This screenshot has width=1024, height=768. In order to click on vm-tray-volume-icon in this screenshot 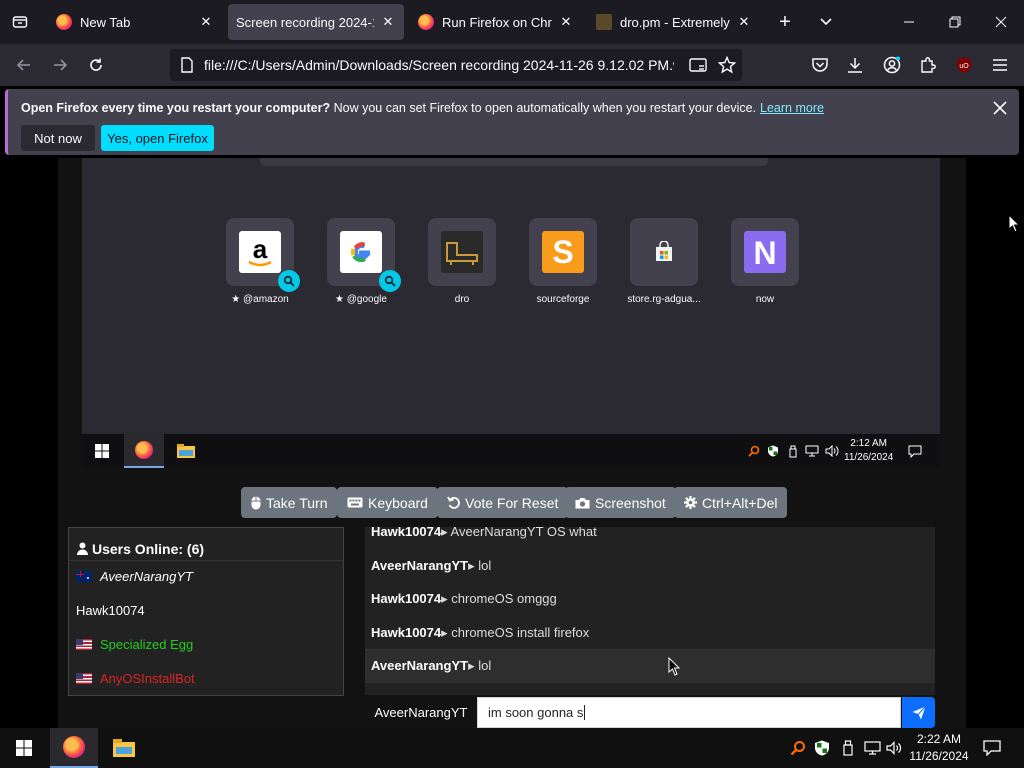, I will do `click(832, 451)`.